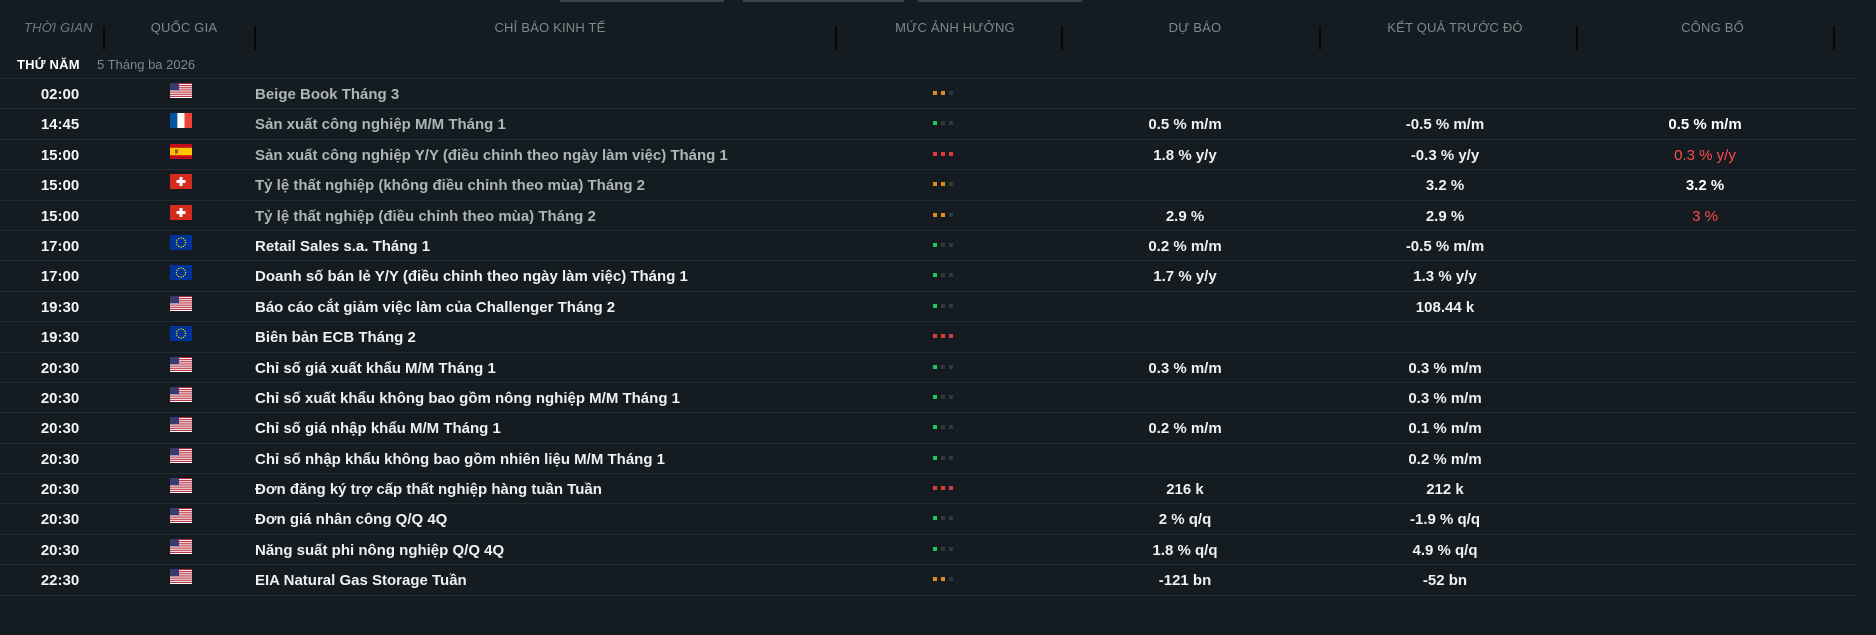 The width and height of the screenshot is (1876, 635). I want to click on previous-value: 0.1 % m/m, so click(1445, 429).